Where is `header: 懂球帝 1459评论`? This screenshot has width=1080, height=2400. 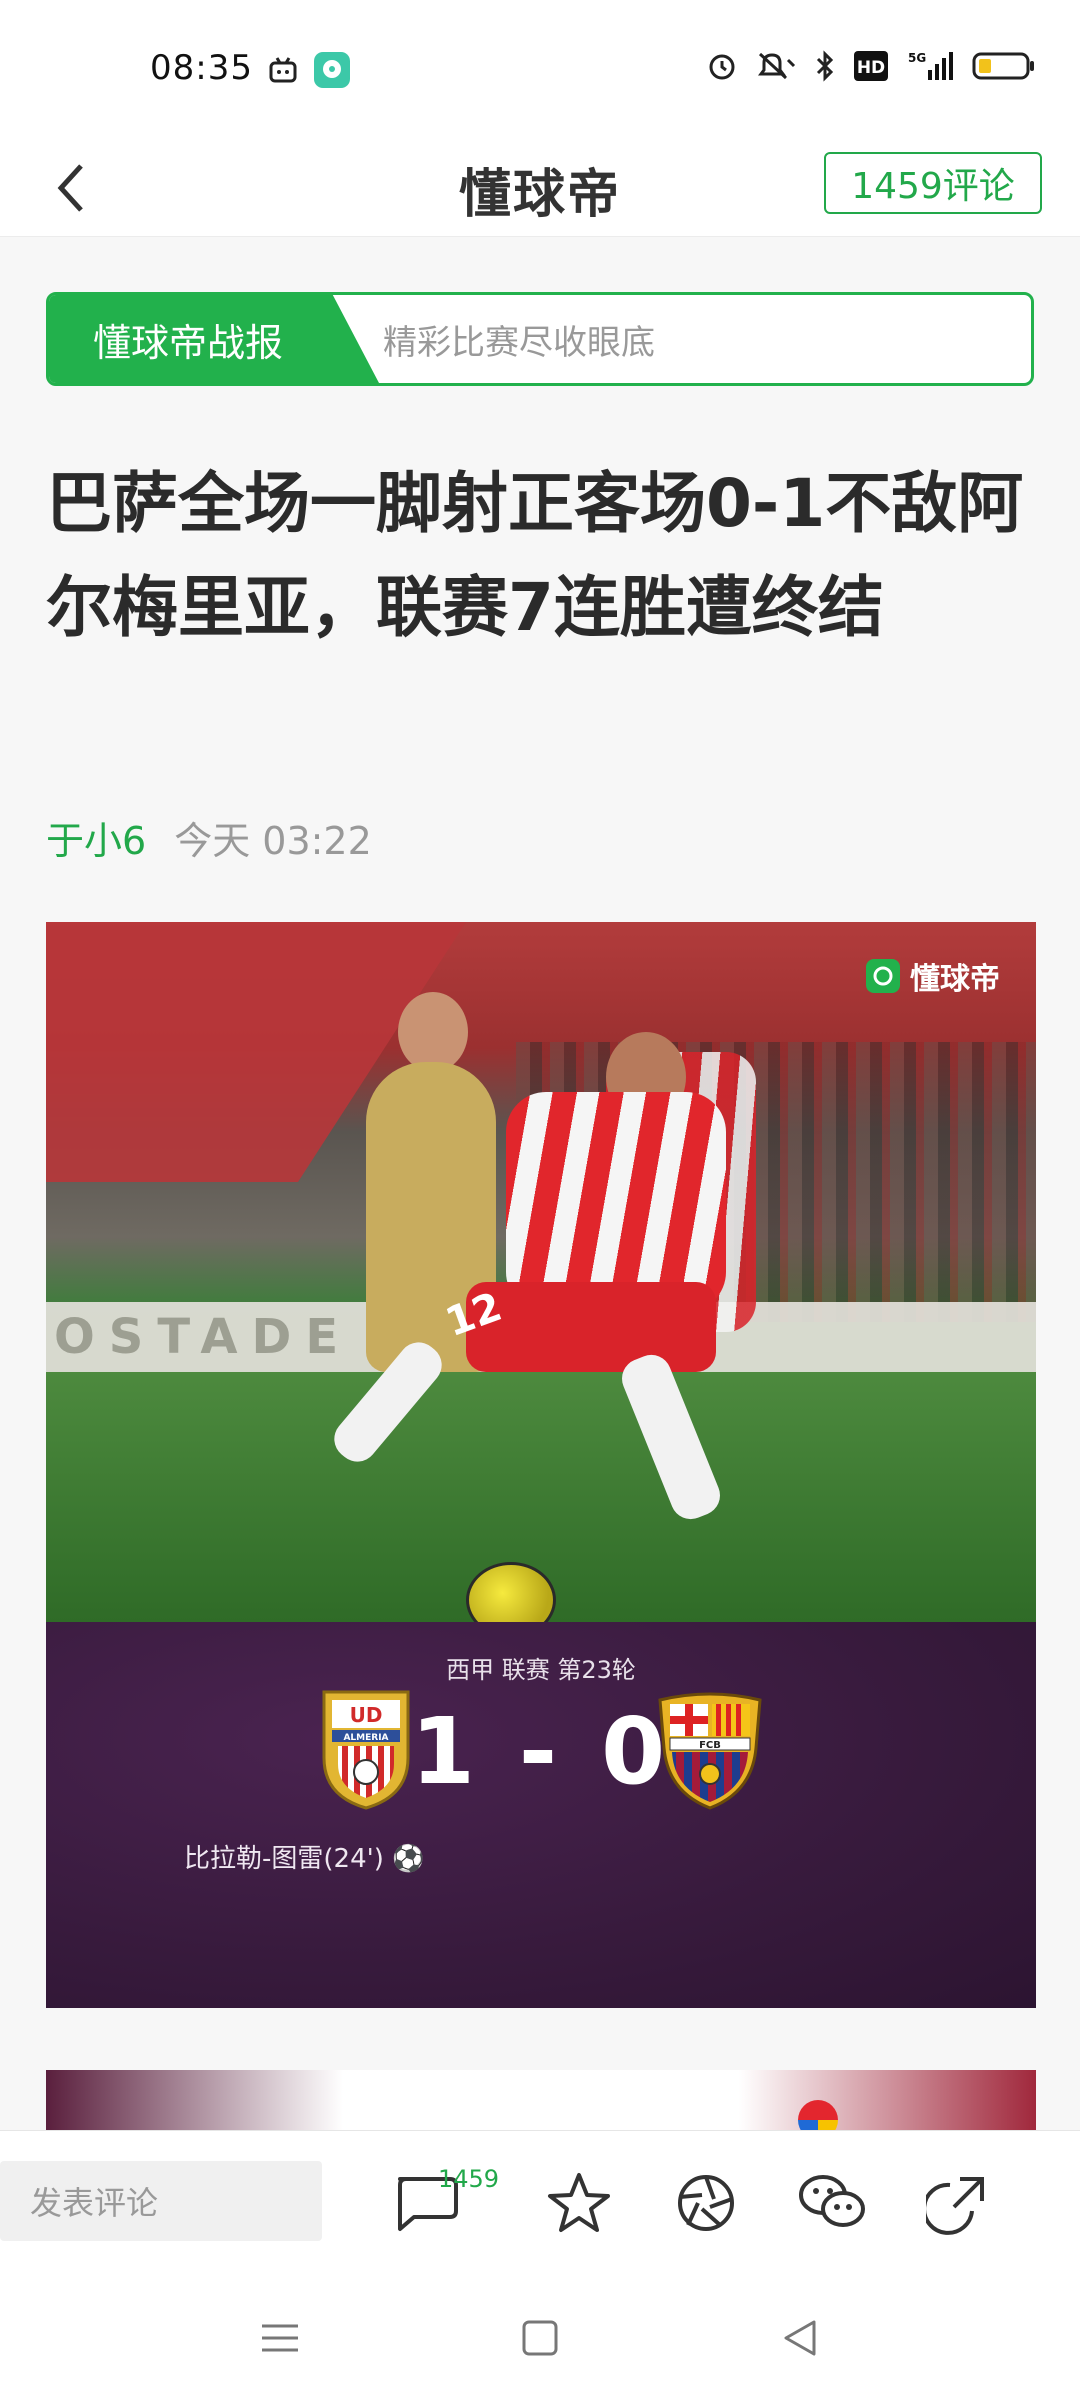
header: 懂球帝 1459评论 is located at coordinates (540, 188).